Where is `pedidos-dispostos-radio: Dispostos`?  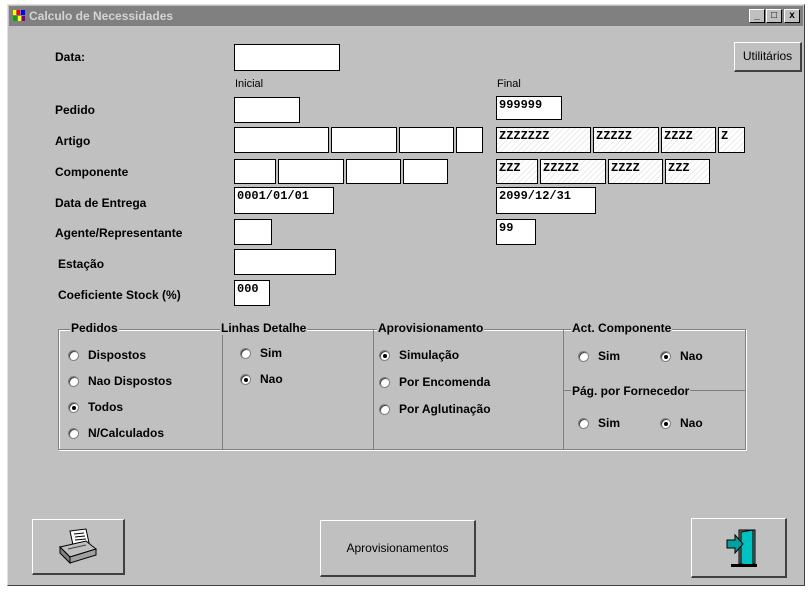 pedidos-dispostos-radio: Dispostos is located at coordinates (107, 355).